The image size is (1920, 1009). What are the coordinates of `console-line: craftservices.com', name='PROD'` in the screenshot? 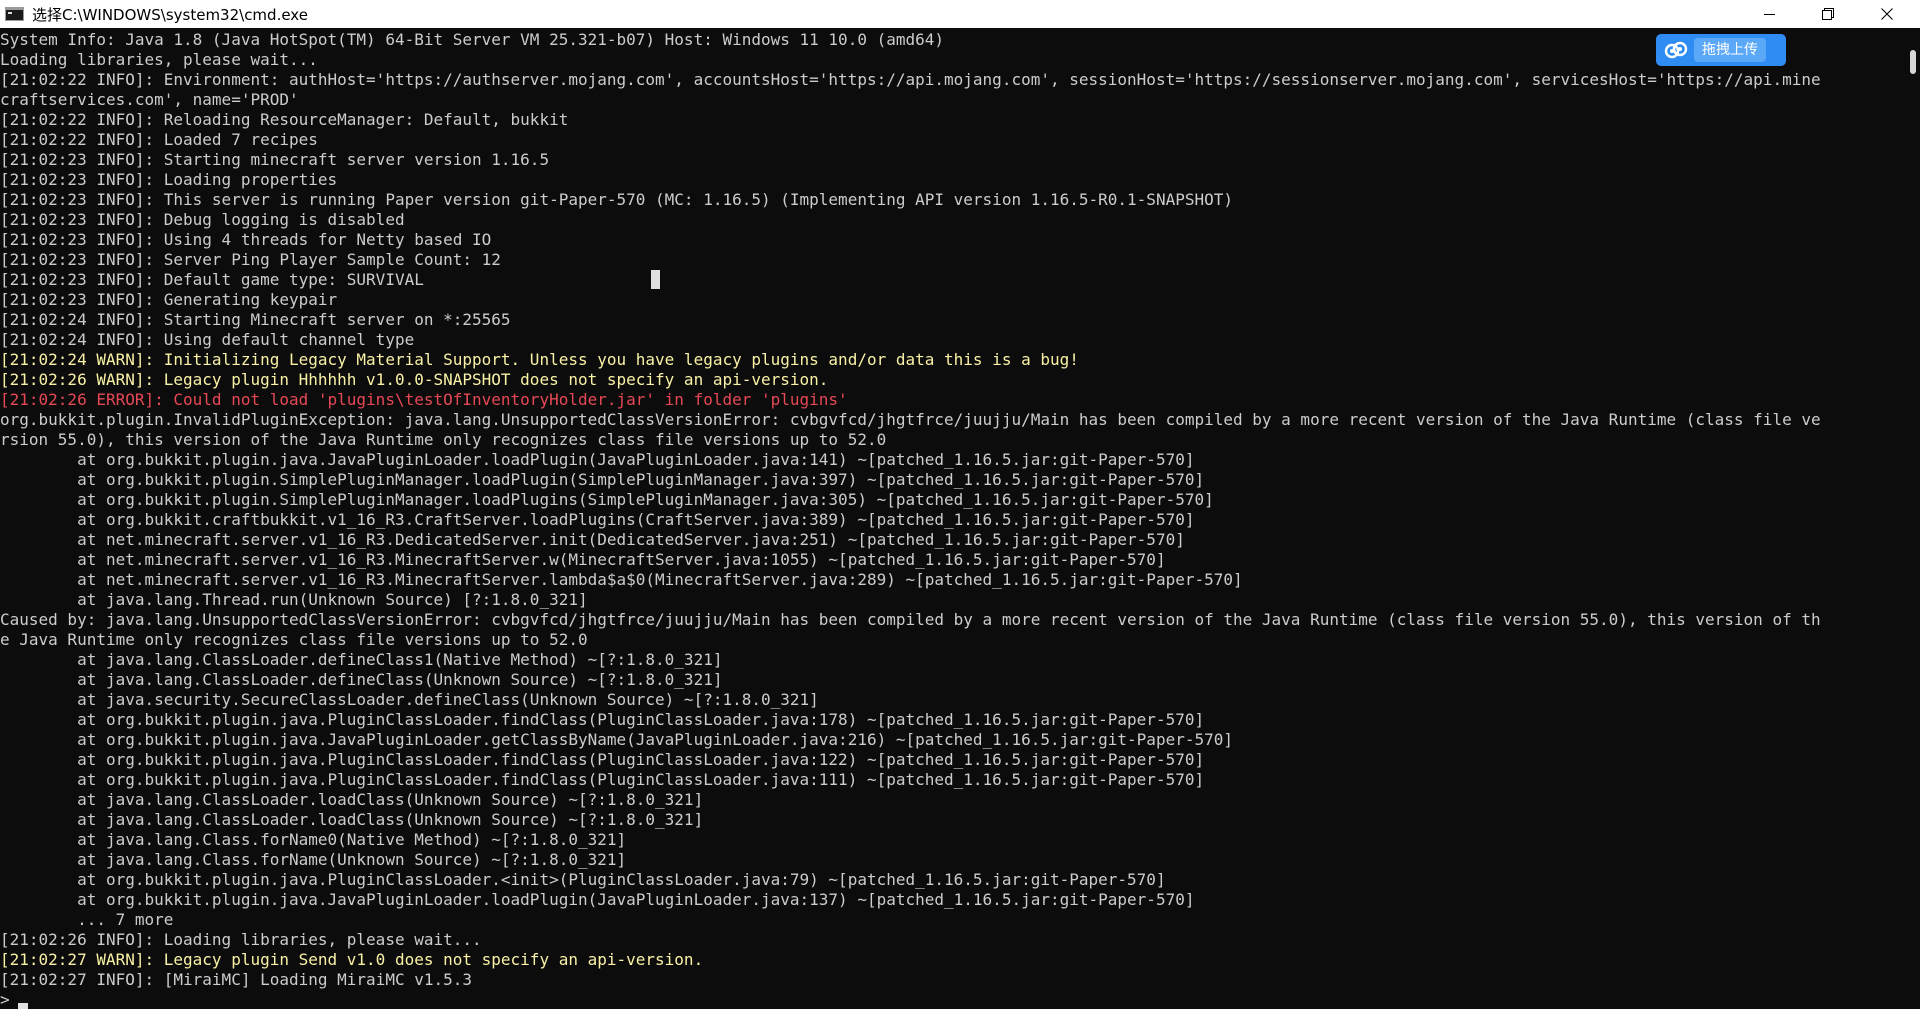 It's located at (149, 99).